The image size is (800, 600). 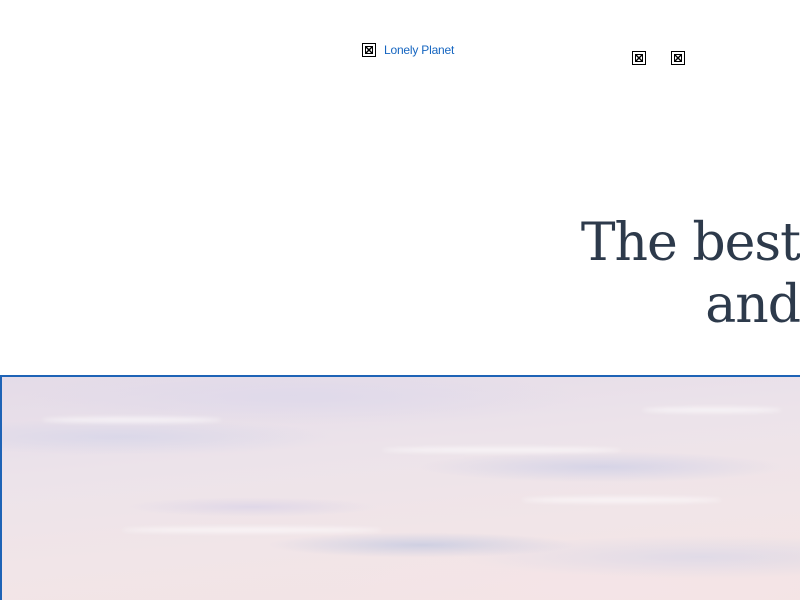 What do you see at coordinates (369, 50) in the screenshot?
I see `broken-image-icon` at bounding box center [369, 50].